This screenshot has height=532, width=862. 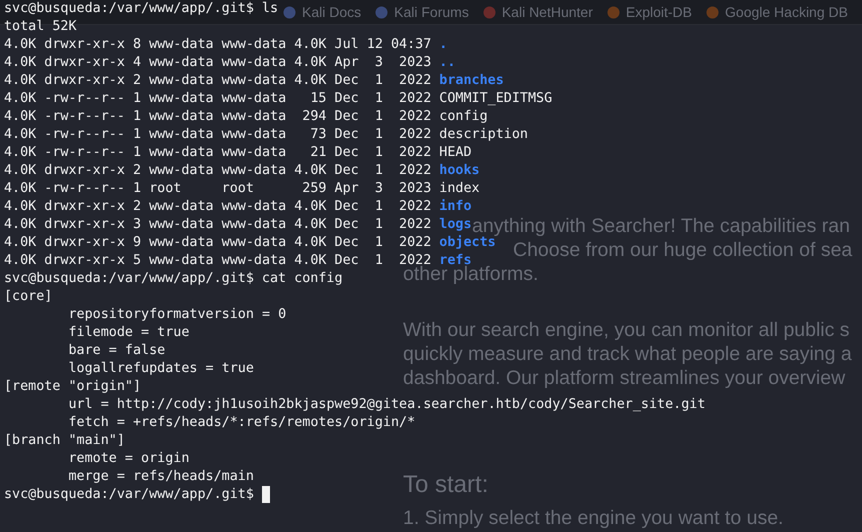 What do you see at coordinates (483, 135) in the screenshot?
I see `file-name: description` at bounding box center [483, 135].